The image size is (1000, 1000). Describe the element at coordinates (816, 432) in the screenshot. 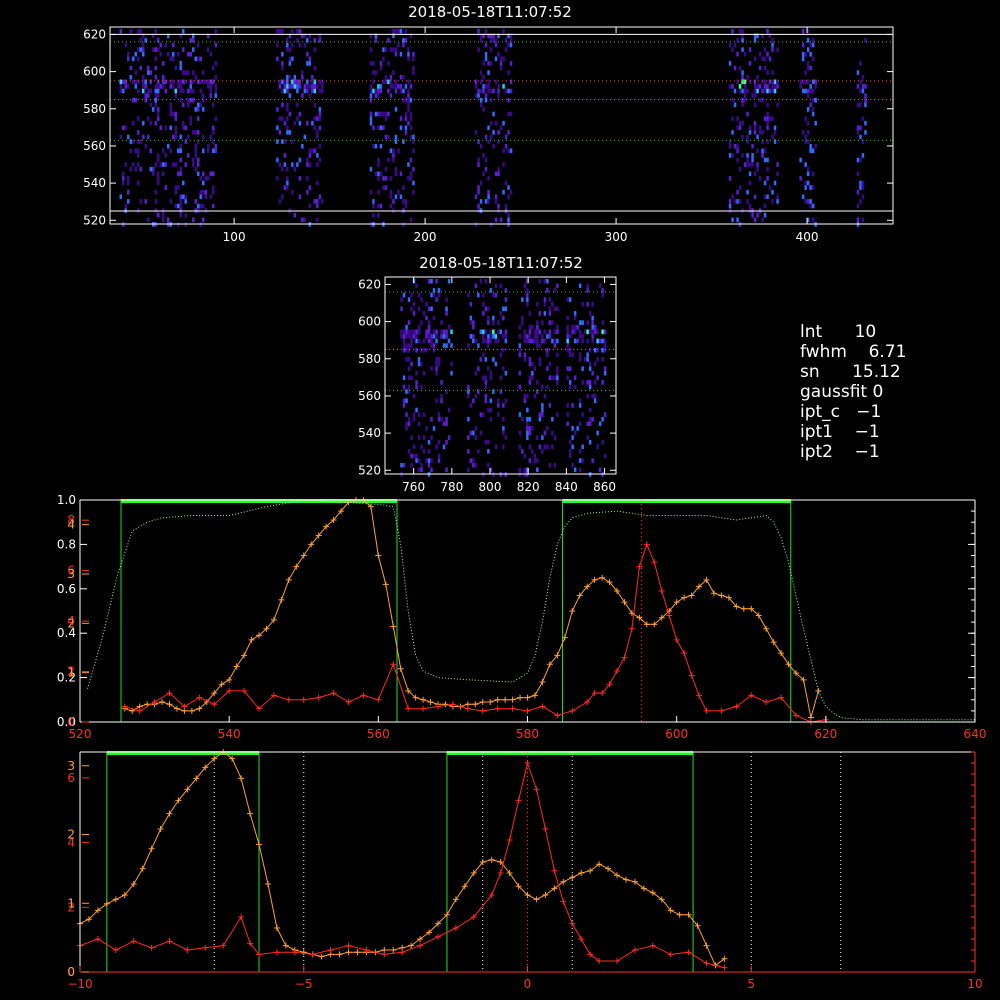

I see `info-label: ipt1` at that location.